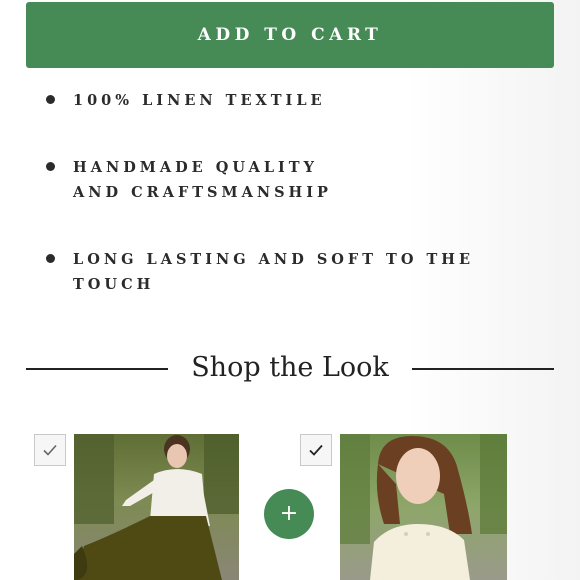 This screenshot has height=580, width=580. What do you see at coordinates (483, 369) in the screenshot?
I see `divider-right` at bounding box center [483, 369].